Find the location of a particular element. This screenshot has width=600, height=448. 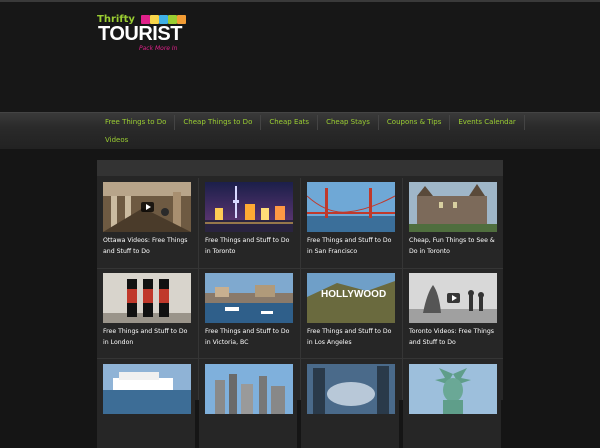

thumb-toronto-night is located at coordinates (249, 207).